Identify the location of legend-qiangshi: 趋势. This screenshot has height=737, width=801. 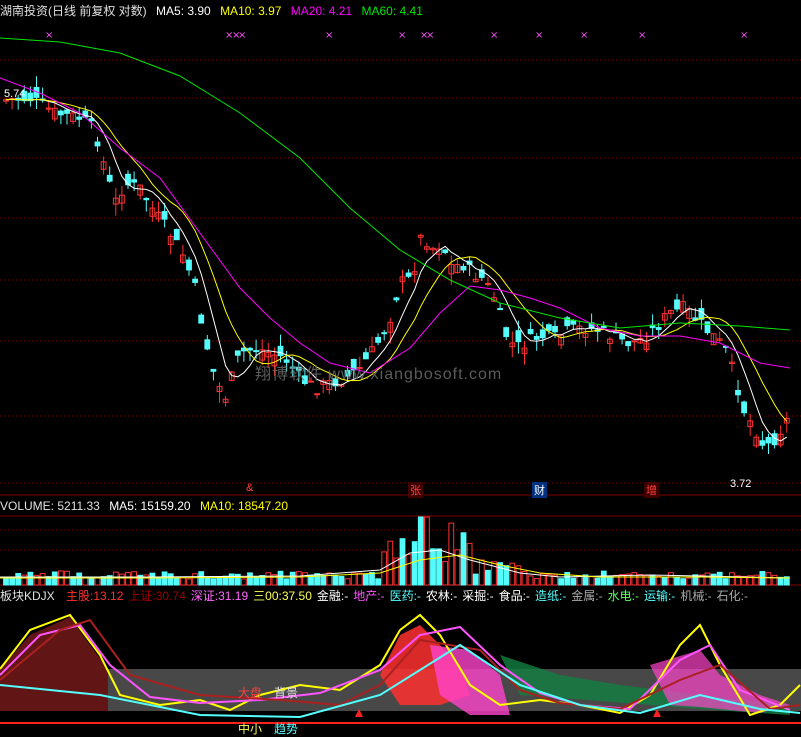
(286, 729).